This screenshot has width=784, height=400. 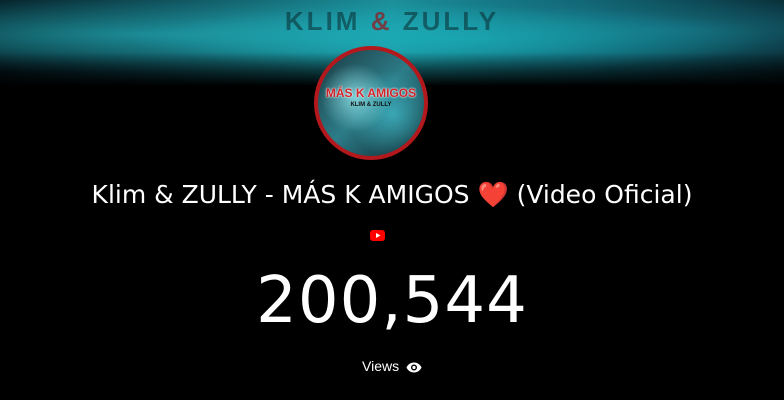 What do you see at coordinates (377, 235) in the screenshot?
I see `youtube-icon` at bounding box center [377, 235].